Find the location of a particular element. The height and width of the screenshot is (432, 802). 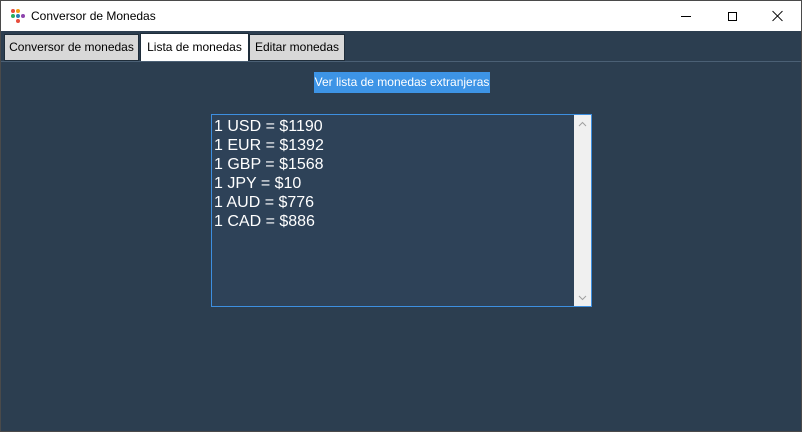

list-item: 1 AUD = $776 is located at coordinates (394, 202).